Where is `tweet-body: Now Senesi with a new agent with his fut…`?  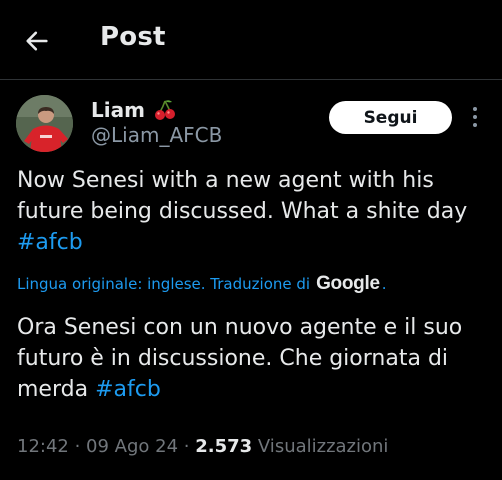
tweet-body: Now Senesi with a new agent with his fut… is located at coordinates (242, 196).